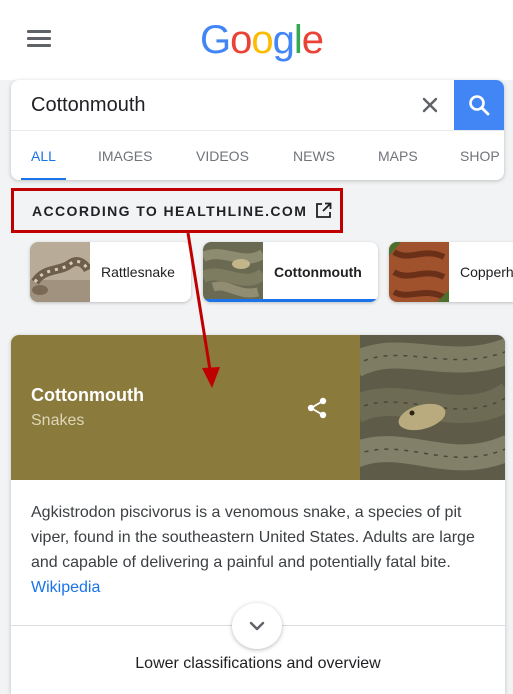 The width and height of the screenshot is (513, 694). What do you see at coordinates (125, 155) in the screenshot?
I see `tab-images: IMAGES` at bounding box center [125, 155].